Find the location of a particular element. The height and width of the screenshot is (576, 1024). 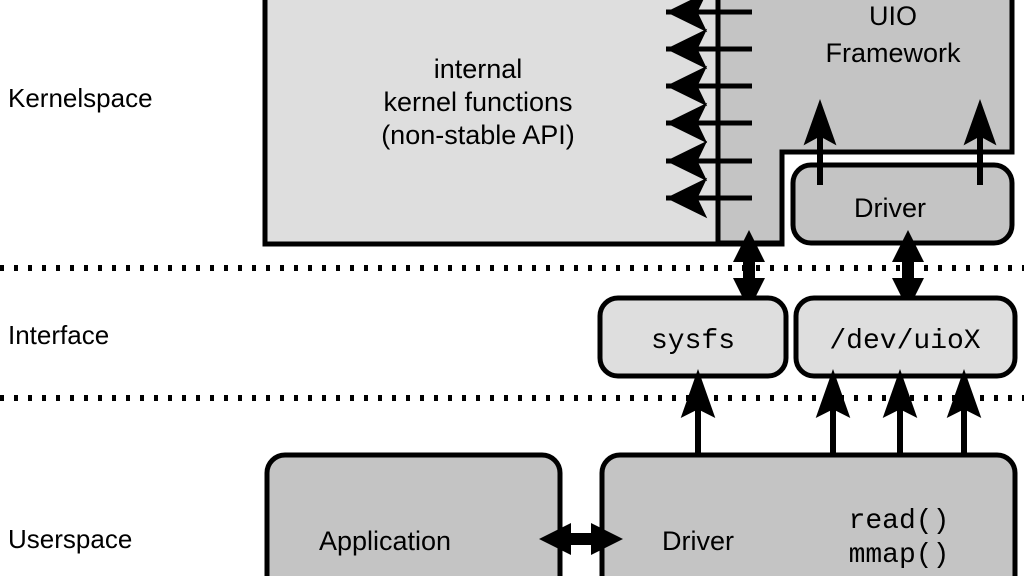

syscall-read-label: read() is located at coordinates (899, 521).